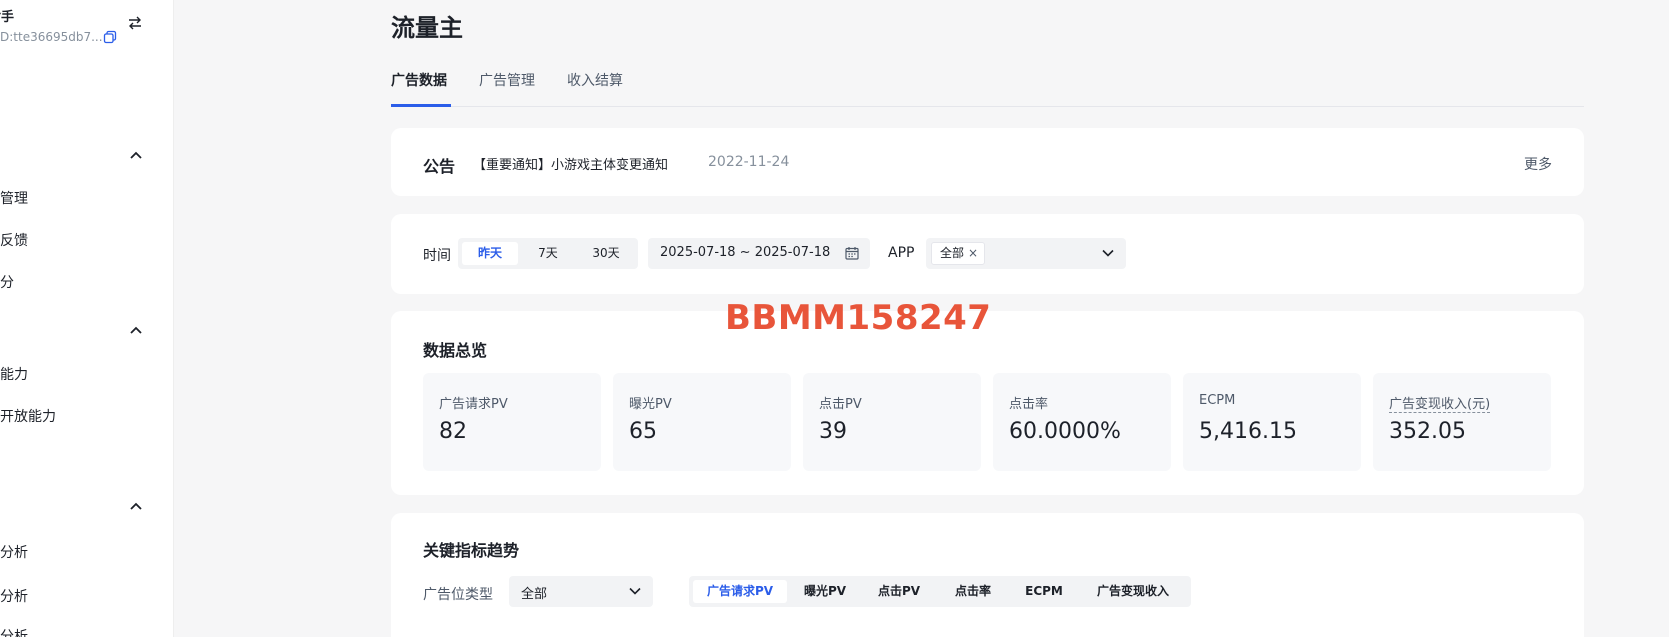 Image resolution: width=1669 pixels, height=637 pixels. What do you see at coordinates (534, 594) in the screenshot?
I see `ad-type-value: 全部` at bounding box center [534, 594].